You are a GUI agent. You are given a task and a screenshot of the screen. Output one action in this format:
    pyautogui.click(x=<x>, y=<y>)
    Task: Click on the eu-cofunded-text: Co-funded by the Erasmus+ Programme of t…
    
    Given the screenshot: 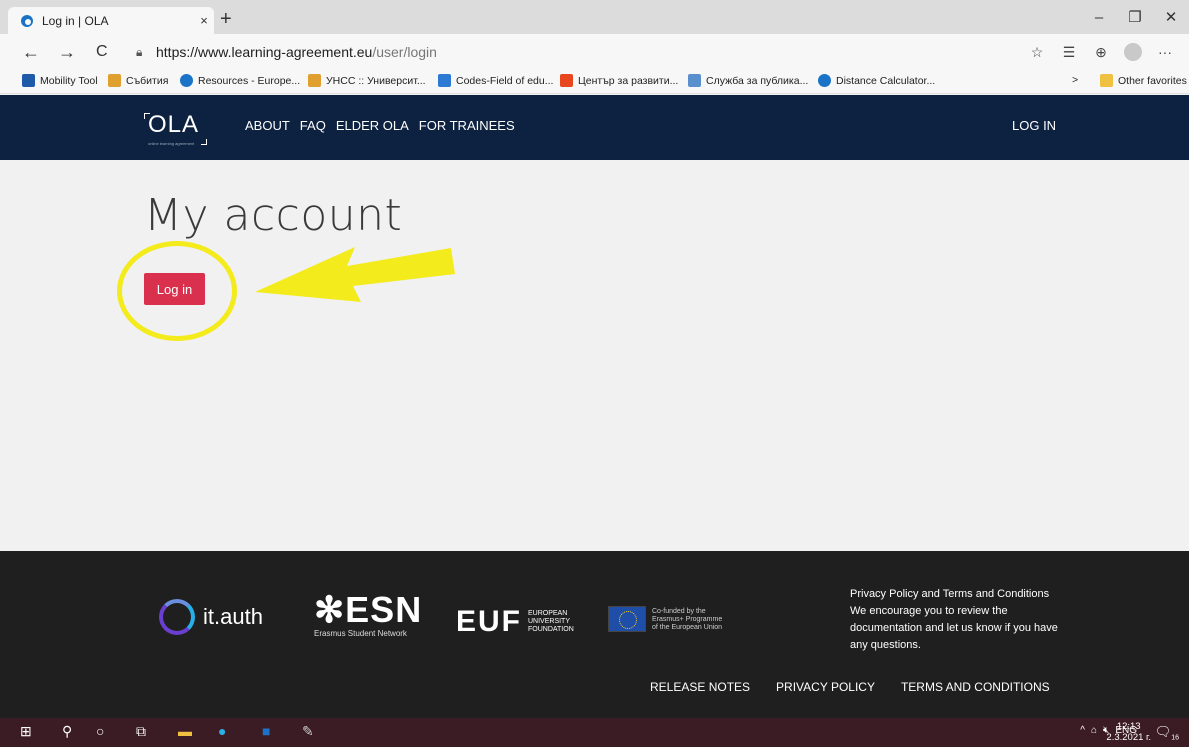 What is the action you would take?
    pyautogui.click(x=687, y=619)
    